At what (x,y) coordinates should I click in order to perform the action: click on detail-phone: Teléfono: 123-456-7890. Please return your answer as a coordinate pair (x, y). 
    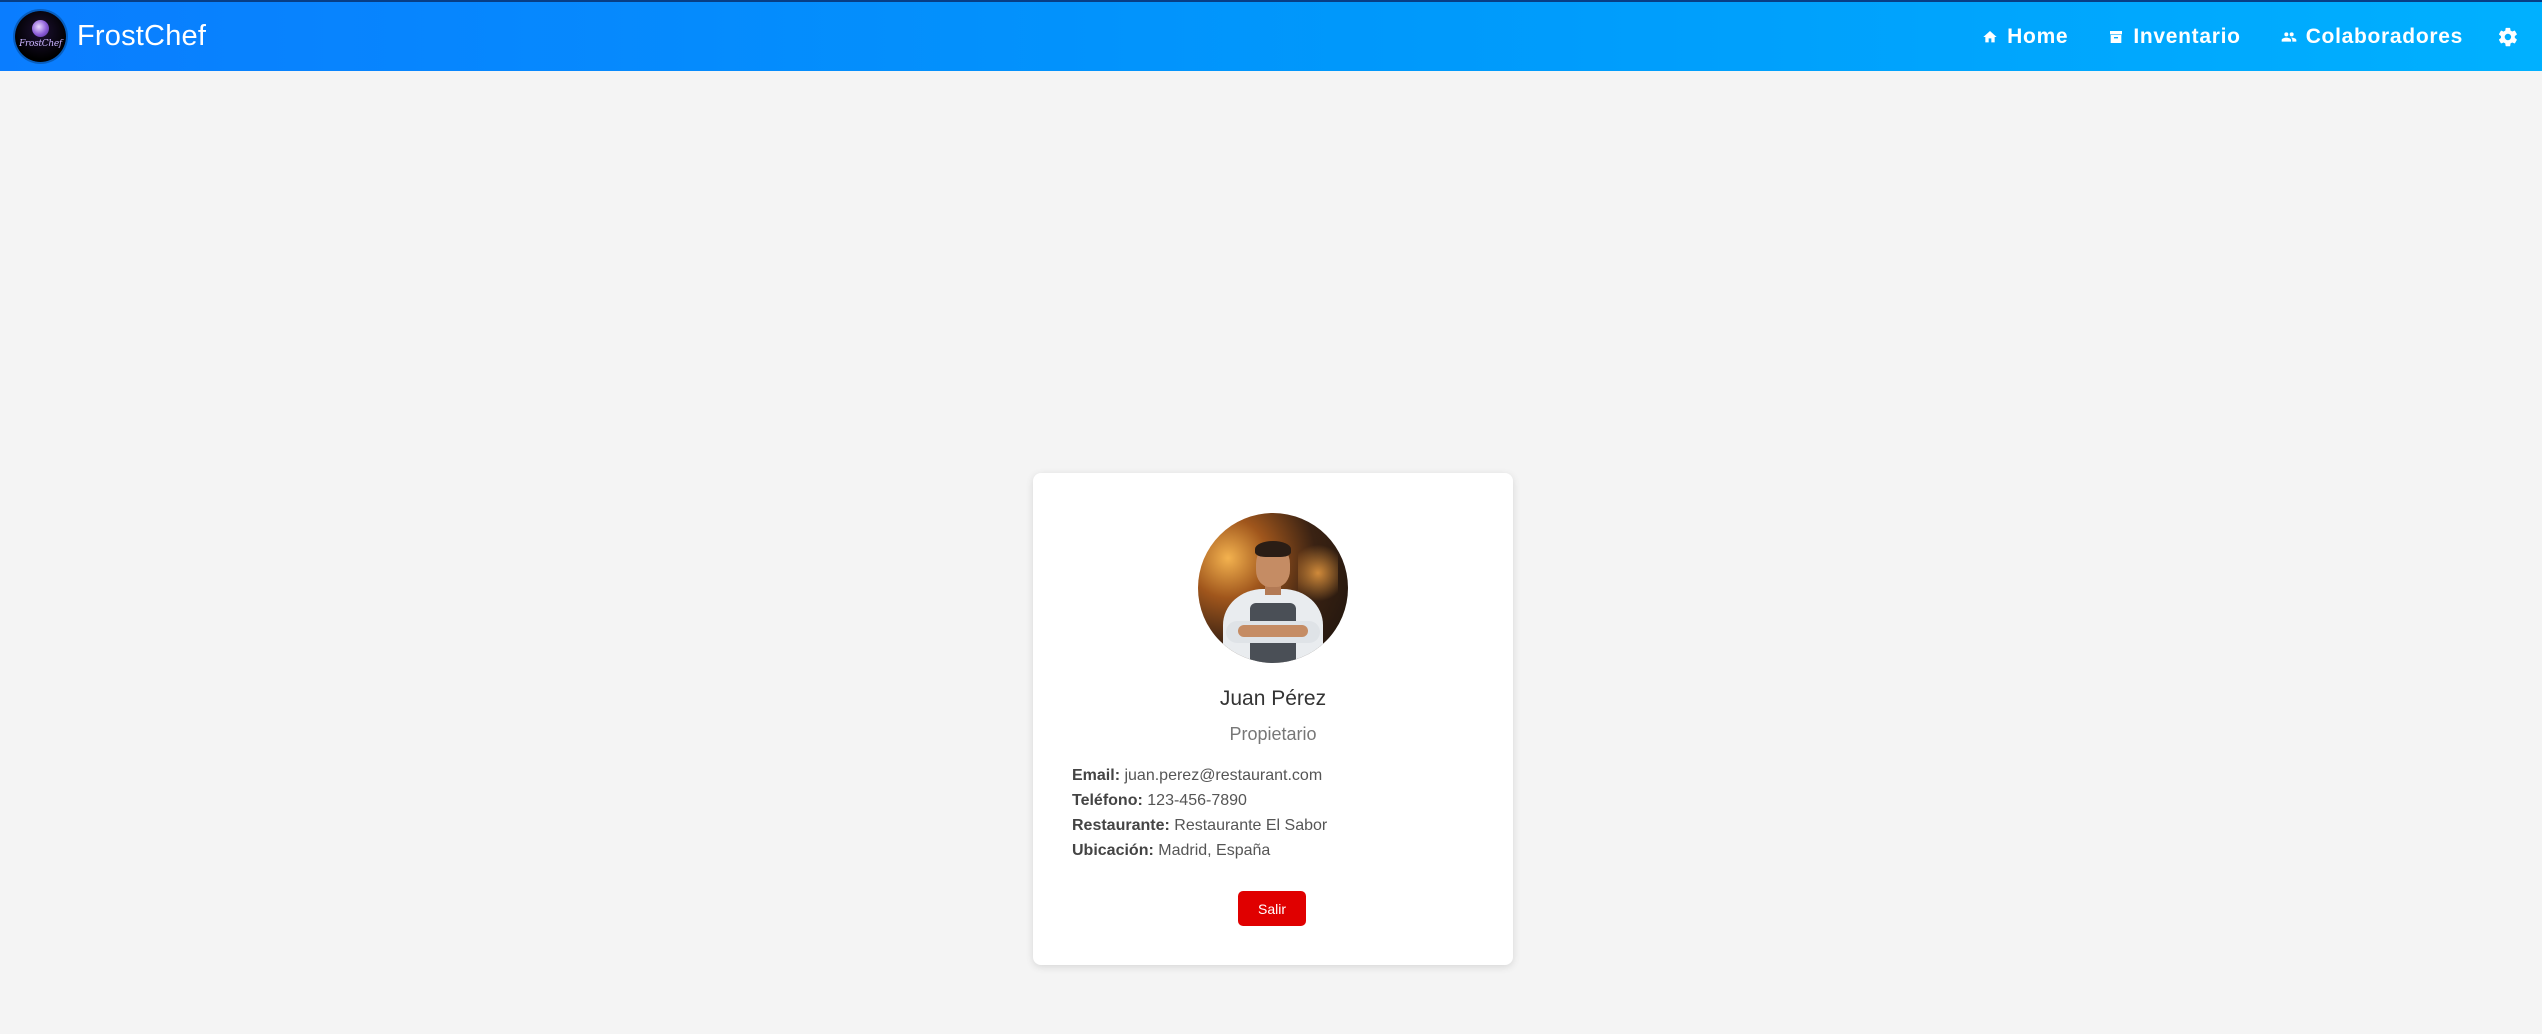
    Looking at the image, I should click on (1199, 800).